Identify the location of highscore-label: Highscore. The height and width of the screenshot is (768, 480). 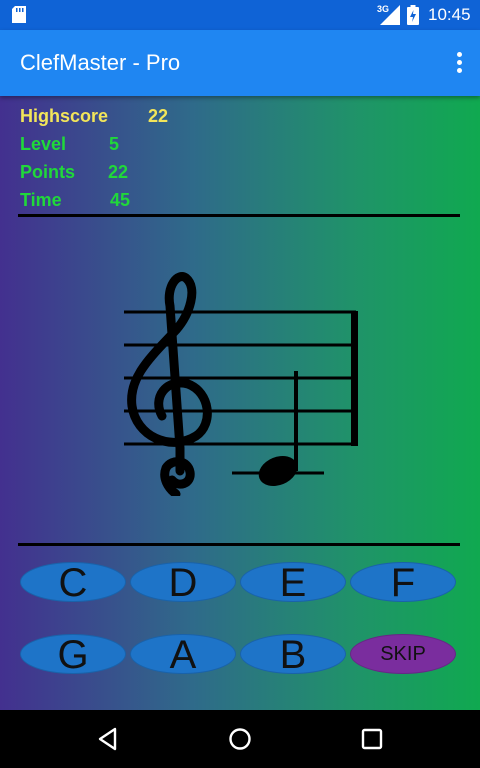
(64, 116).